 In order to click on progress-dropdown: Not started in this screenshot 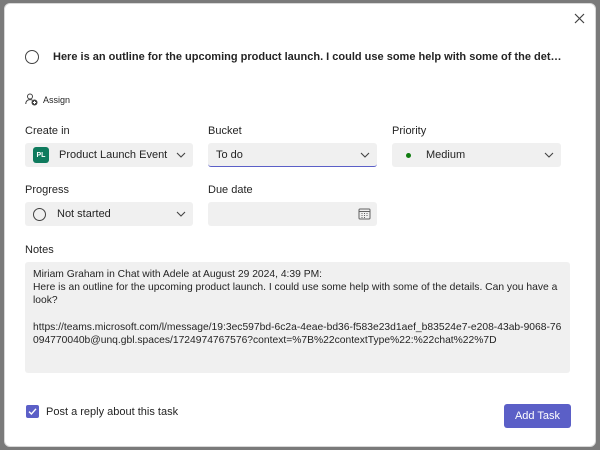, I will do `click(109, 214)`.